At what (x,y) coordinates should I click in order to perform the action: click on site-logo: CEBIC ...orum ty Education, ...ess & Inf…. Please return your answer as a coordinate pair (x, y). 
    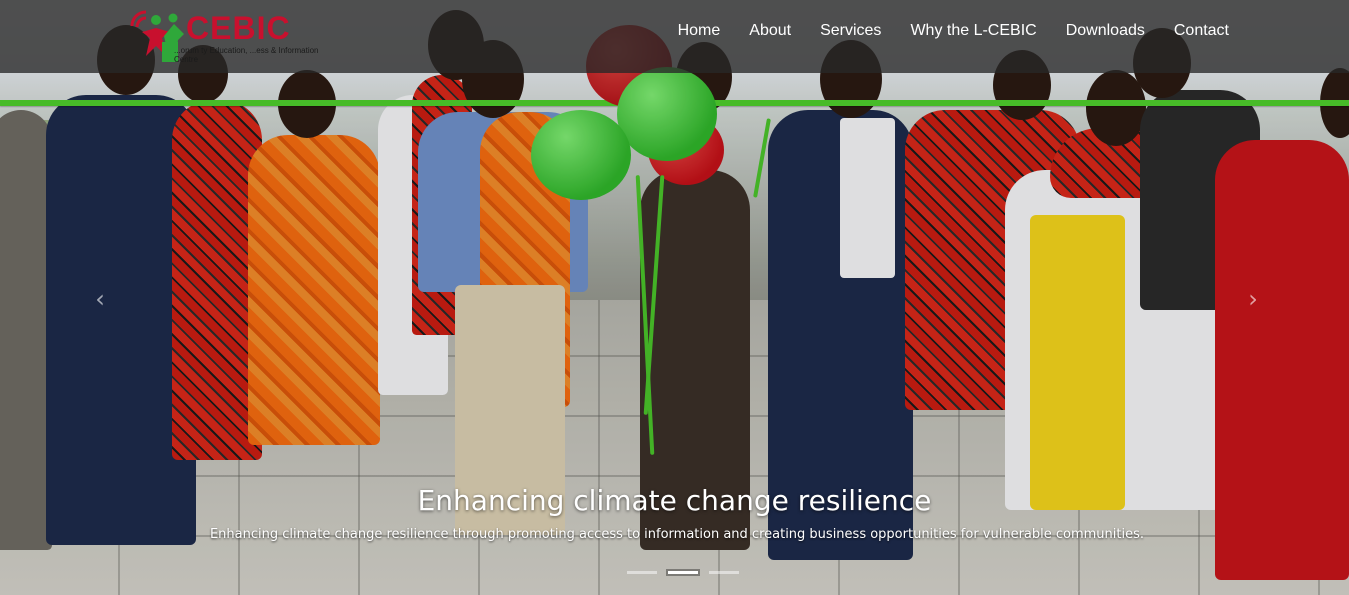
    Looking at the image, I should click on (228, 36).